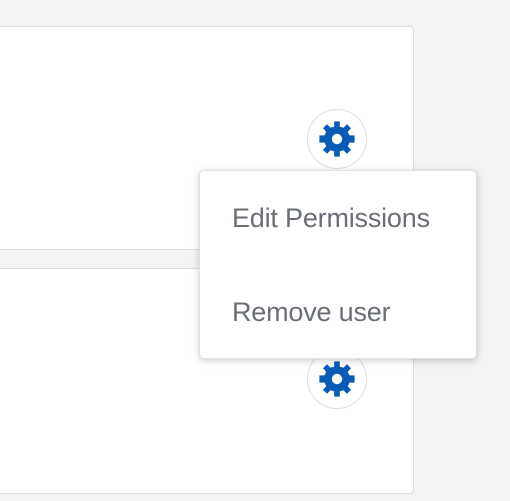  What do you see at coordinates (331, 218) in the screenshot?
I see `edit-permissions-menu-item: Edit Permissions` at bounding box center [331, 218].